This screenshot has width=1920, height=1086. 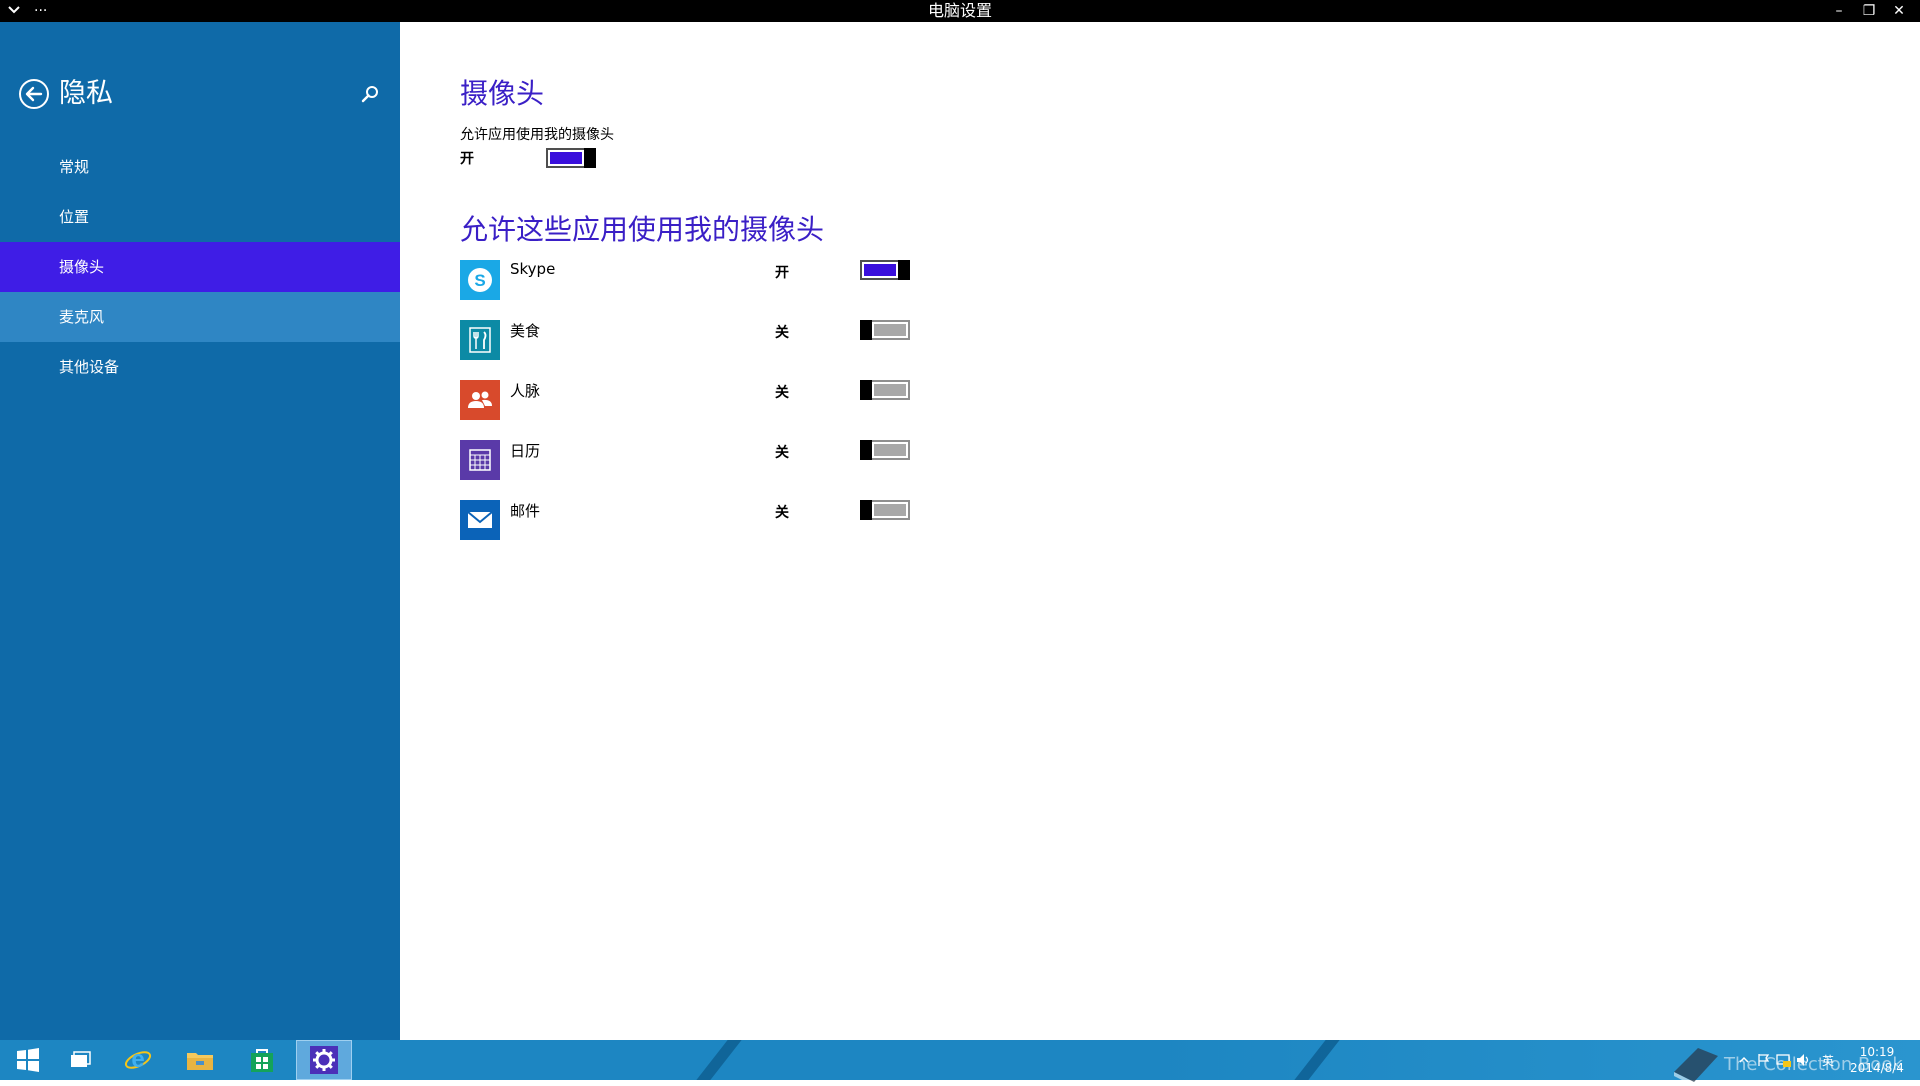 I want to click on sidebar-item-camera: 摄像头, so click(x=200, y=267).